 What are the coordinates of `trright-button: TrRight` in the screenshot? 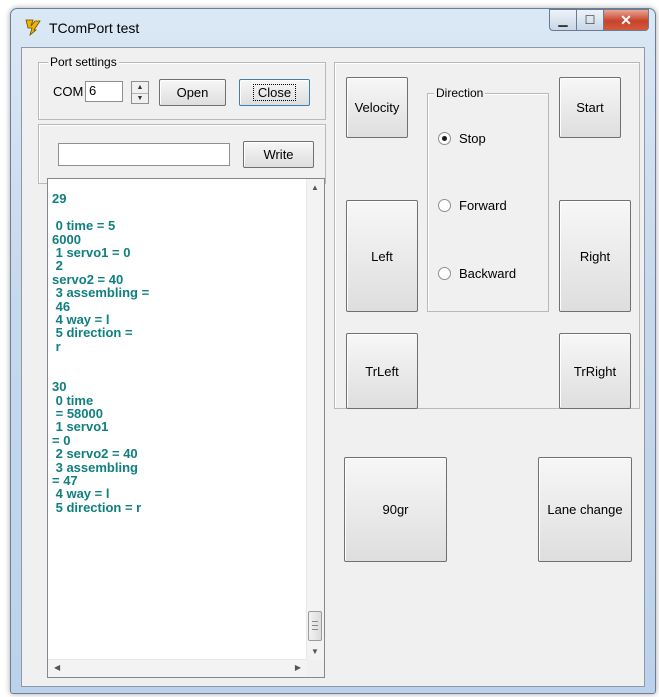 It's located at (595, 371).